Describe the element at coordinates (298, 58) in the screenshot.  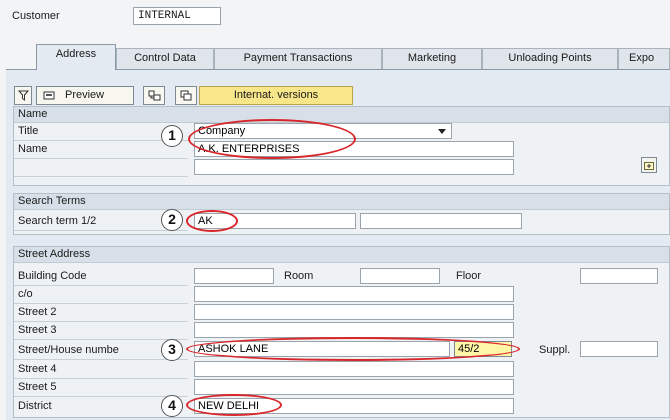
I see `tab-payment-transactions: Payment Transactions` at that location.